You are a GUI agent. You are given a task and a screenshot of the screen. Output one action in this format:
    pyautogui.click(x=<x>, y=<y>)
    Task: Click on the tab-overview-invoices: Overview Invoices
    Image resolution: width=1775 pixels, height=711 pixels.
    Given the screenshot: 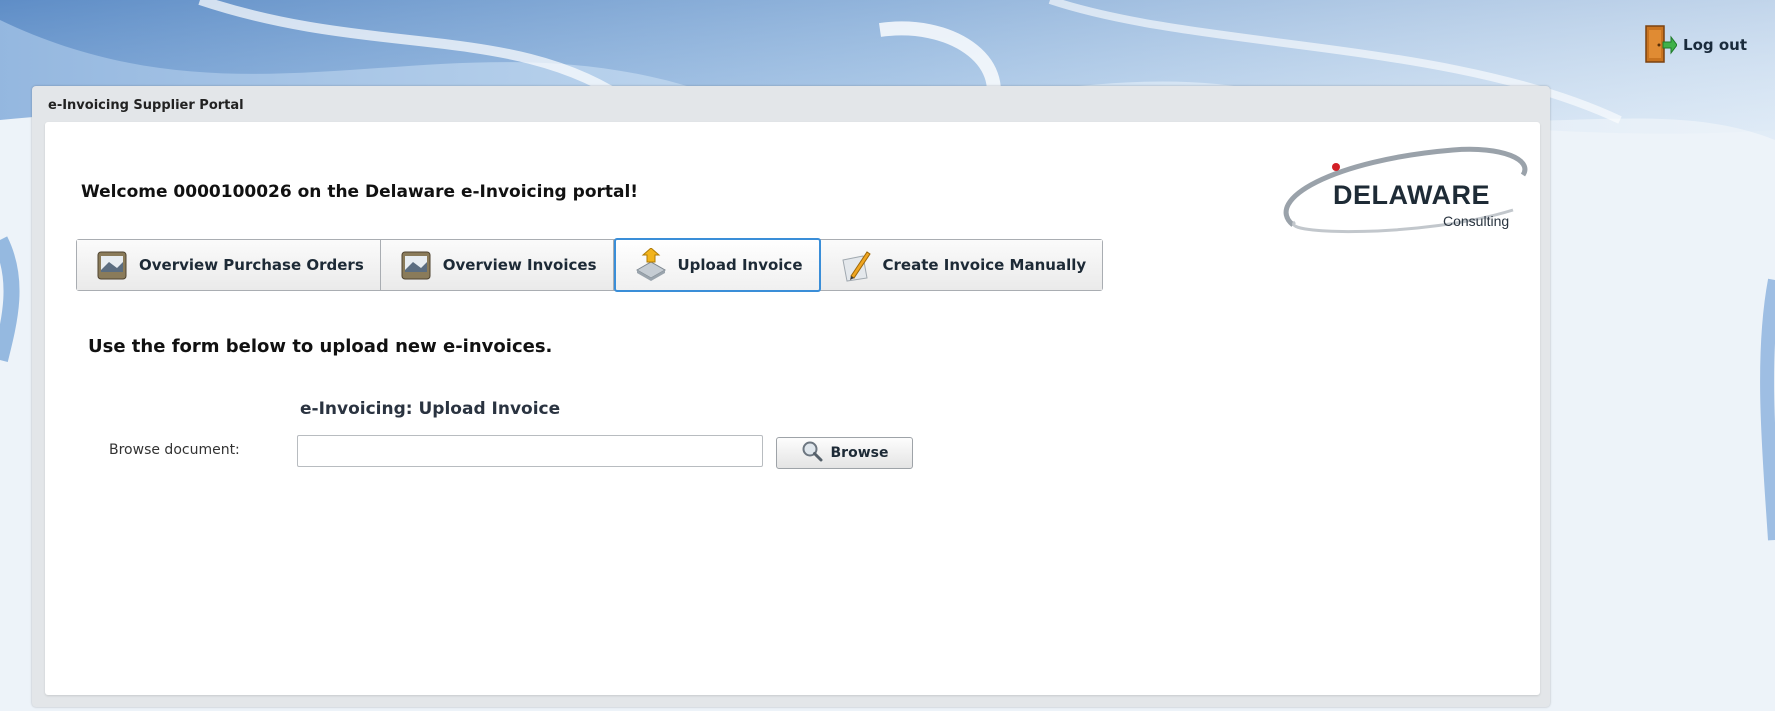 What is the action you would take?
    pyautogui.click(x=497, y=265)
    